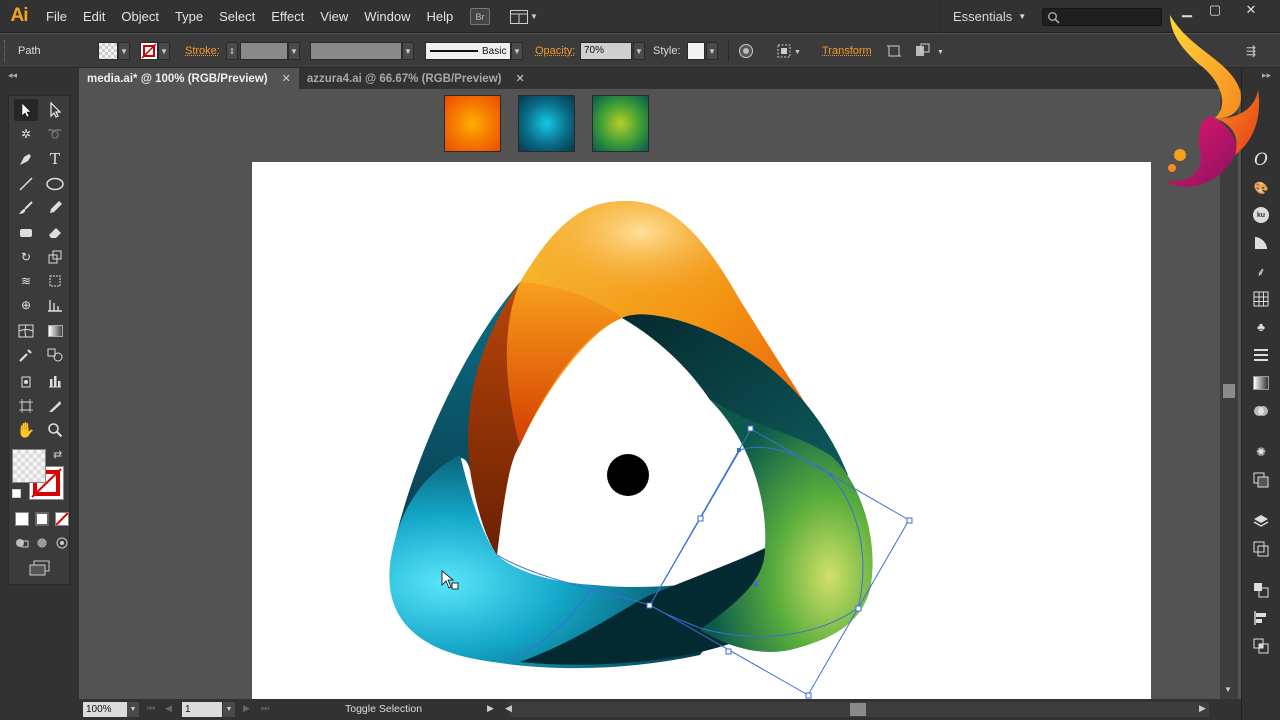 The height and width of the screenshot is (720, 1280). I want to click on collapse-toolbox-icon: ◂◂, so click(12, 75).